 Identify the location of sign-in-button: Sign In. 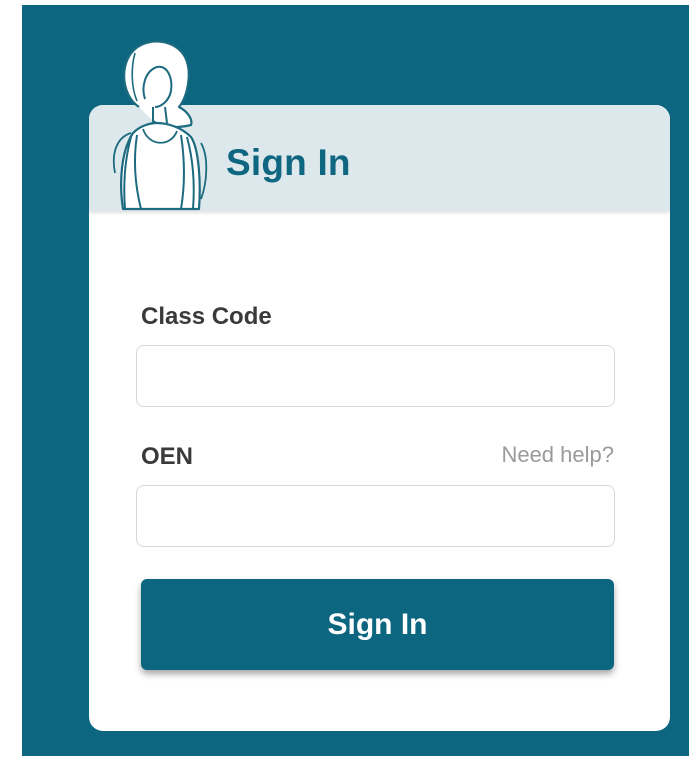
(377, 624).